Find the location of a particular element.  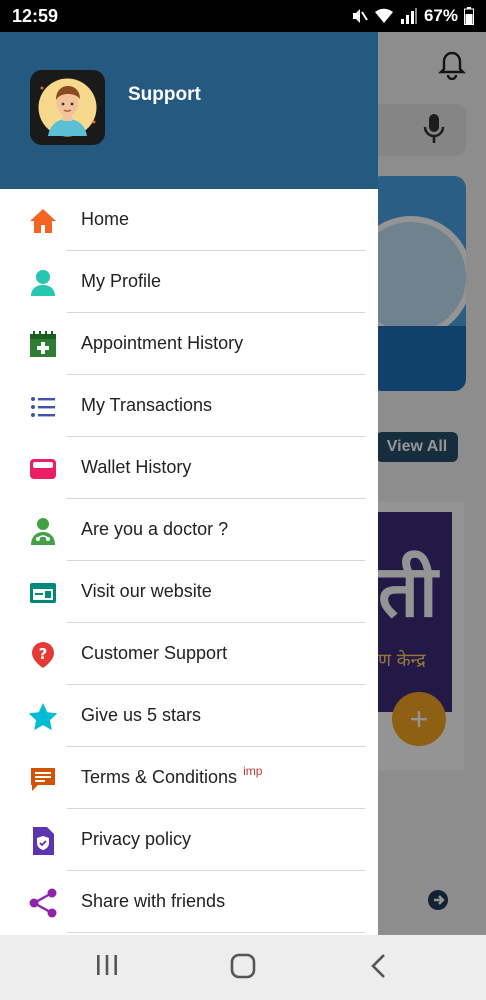

drawer-title: Support is located at coordinates (164, 94).